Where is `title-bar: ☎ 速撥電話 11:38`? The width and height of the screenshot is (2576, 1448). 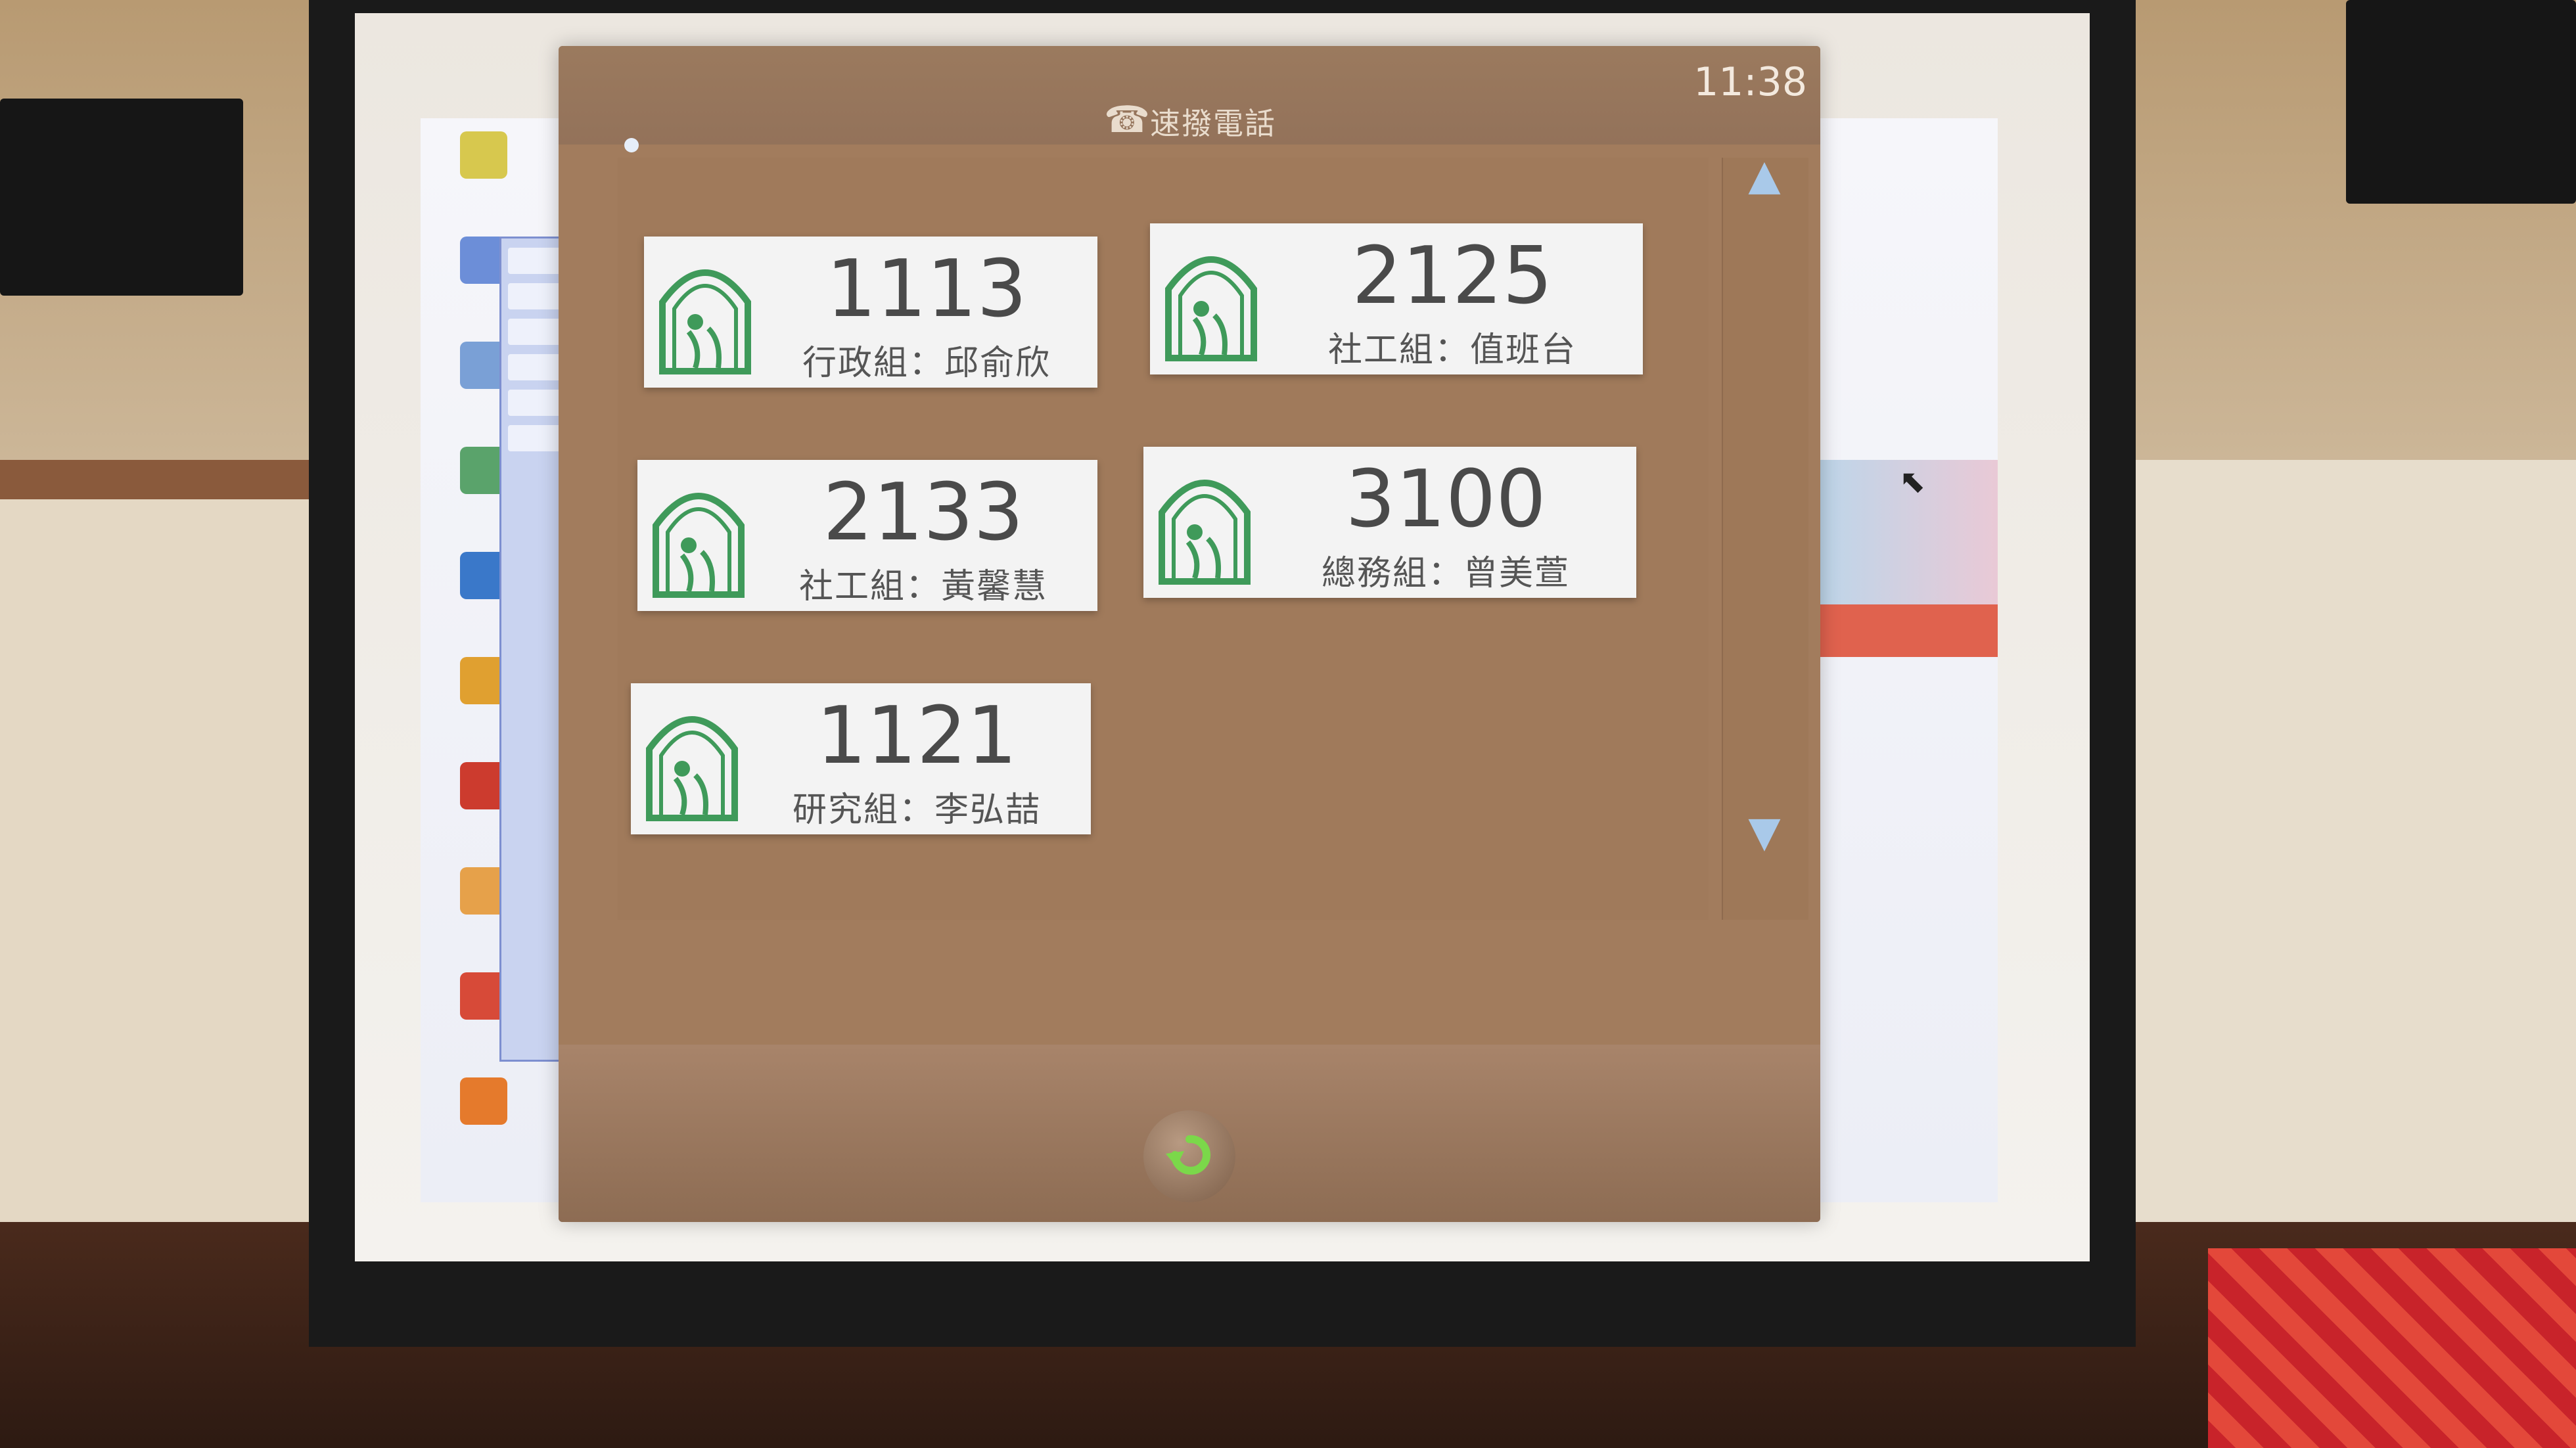 title-bar: ☎ 速撥電話 11:38 is located at coordinates (1189, 95).